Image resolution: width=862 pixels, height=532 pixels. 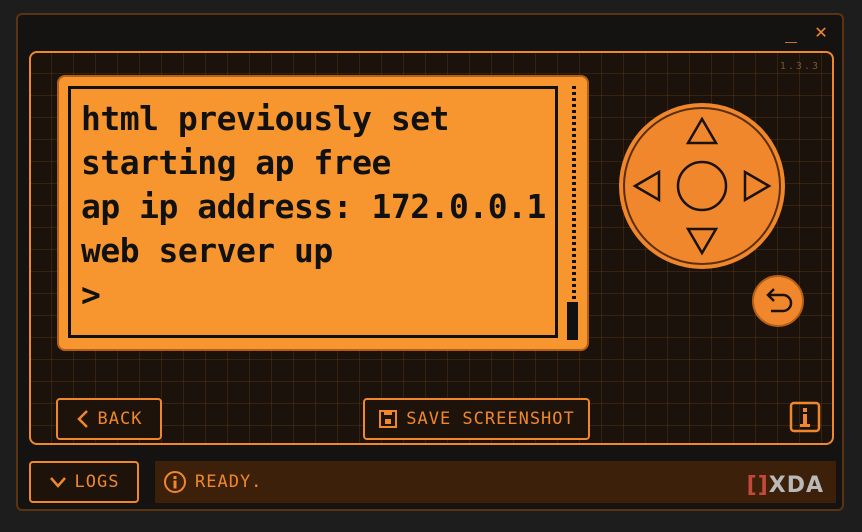 I want to click on dpad-down-button, so click(x=702, y=241).